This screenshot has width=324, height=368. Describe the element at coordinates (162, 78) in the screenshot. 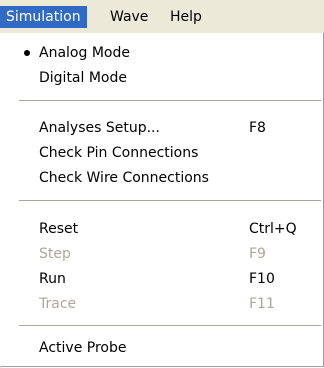

I see `menu-item-digital-mode: Digital Mode` at that location.